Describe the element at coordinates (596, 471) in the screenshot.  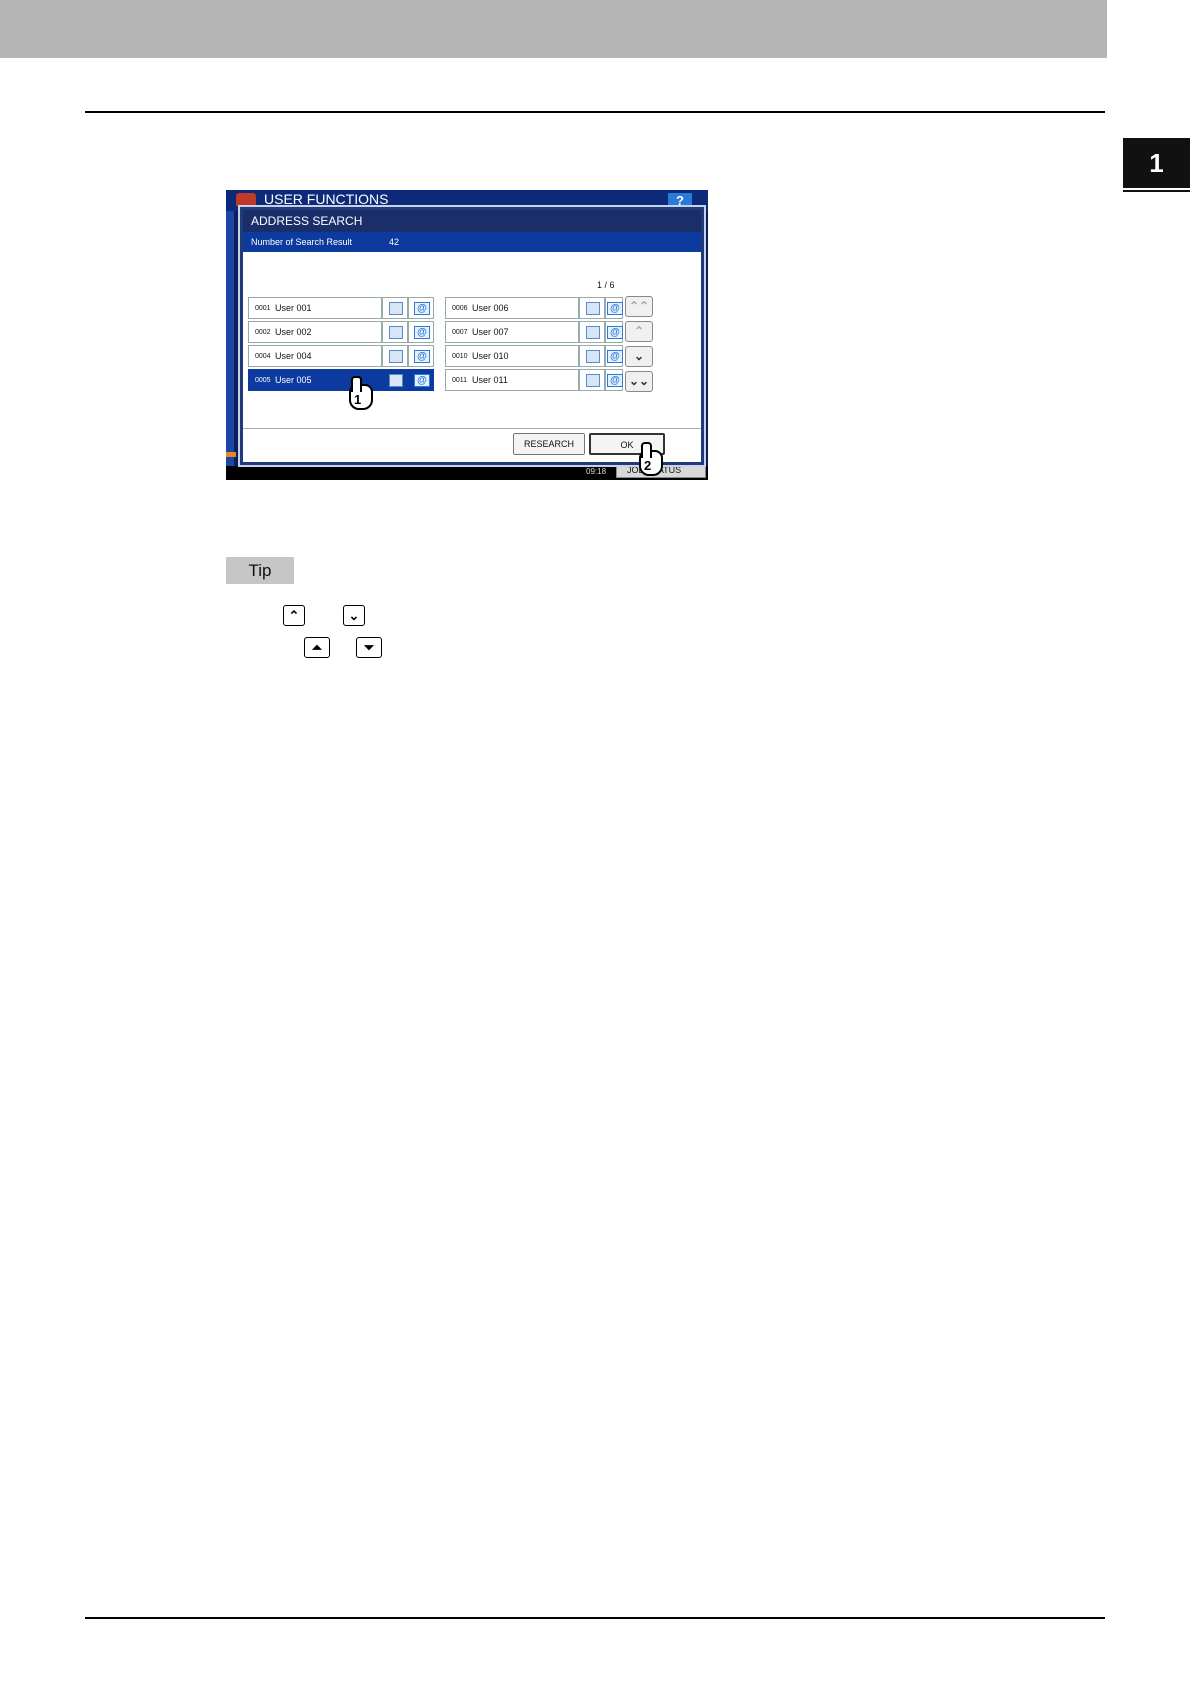
I see `clock: 09:18` at that location.